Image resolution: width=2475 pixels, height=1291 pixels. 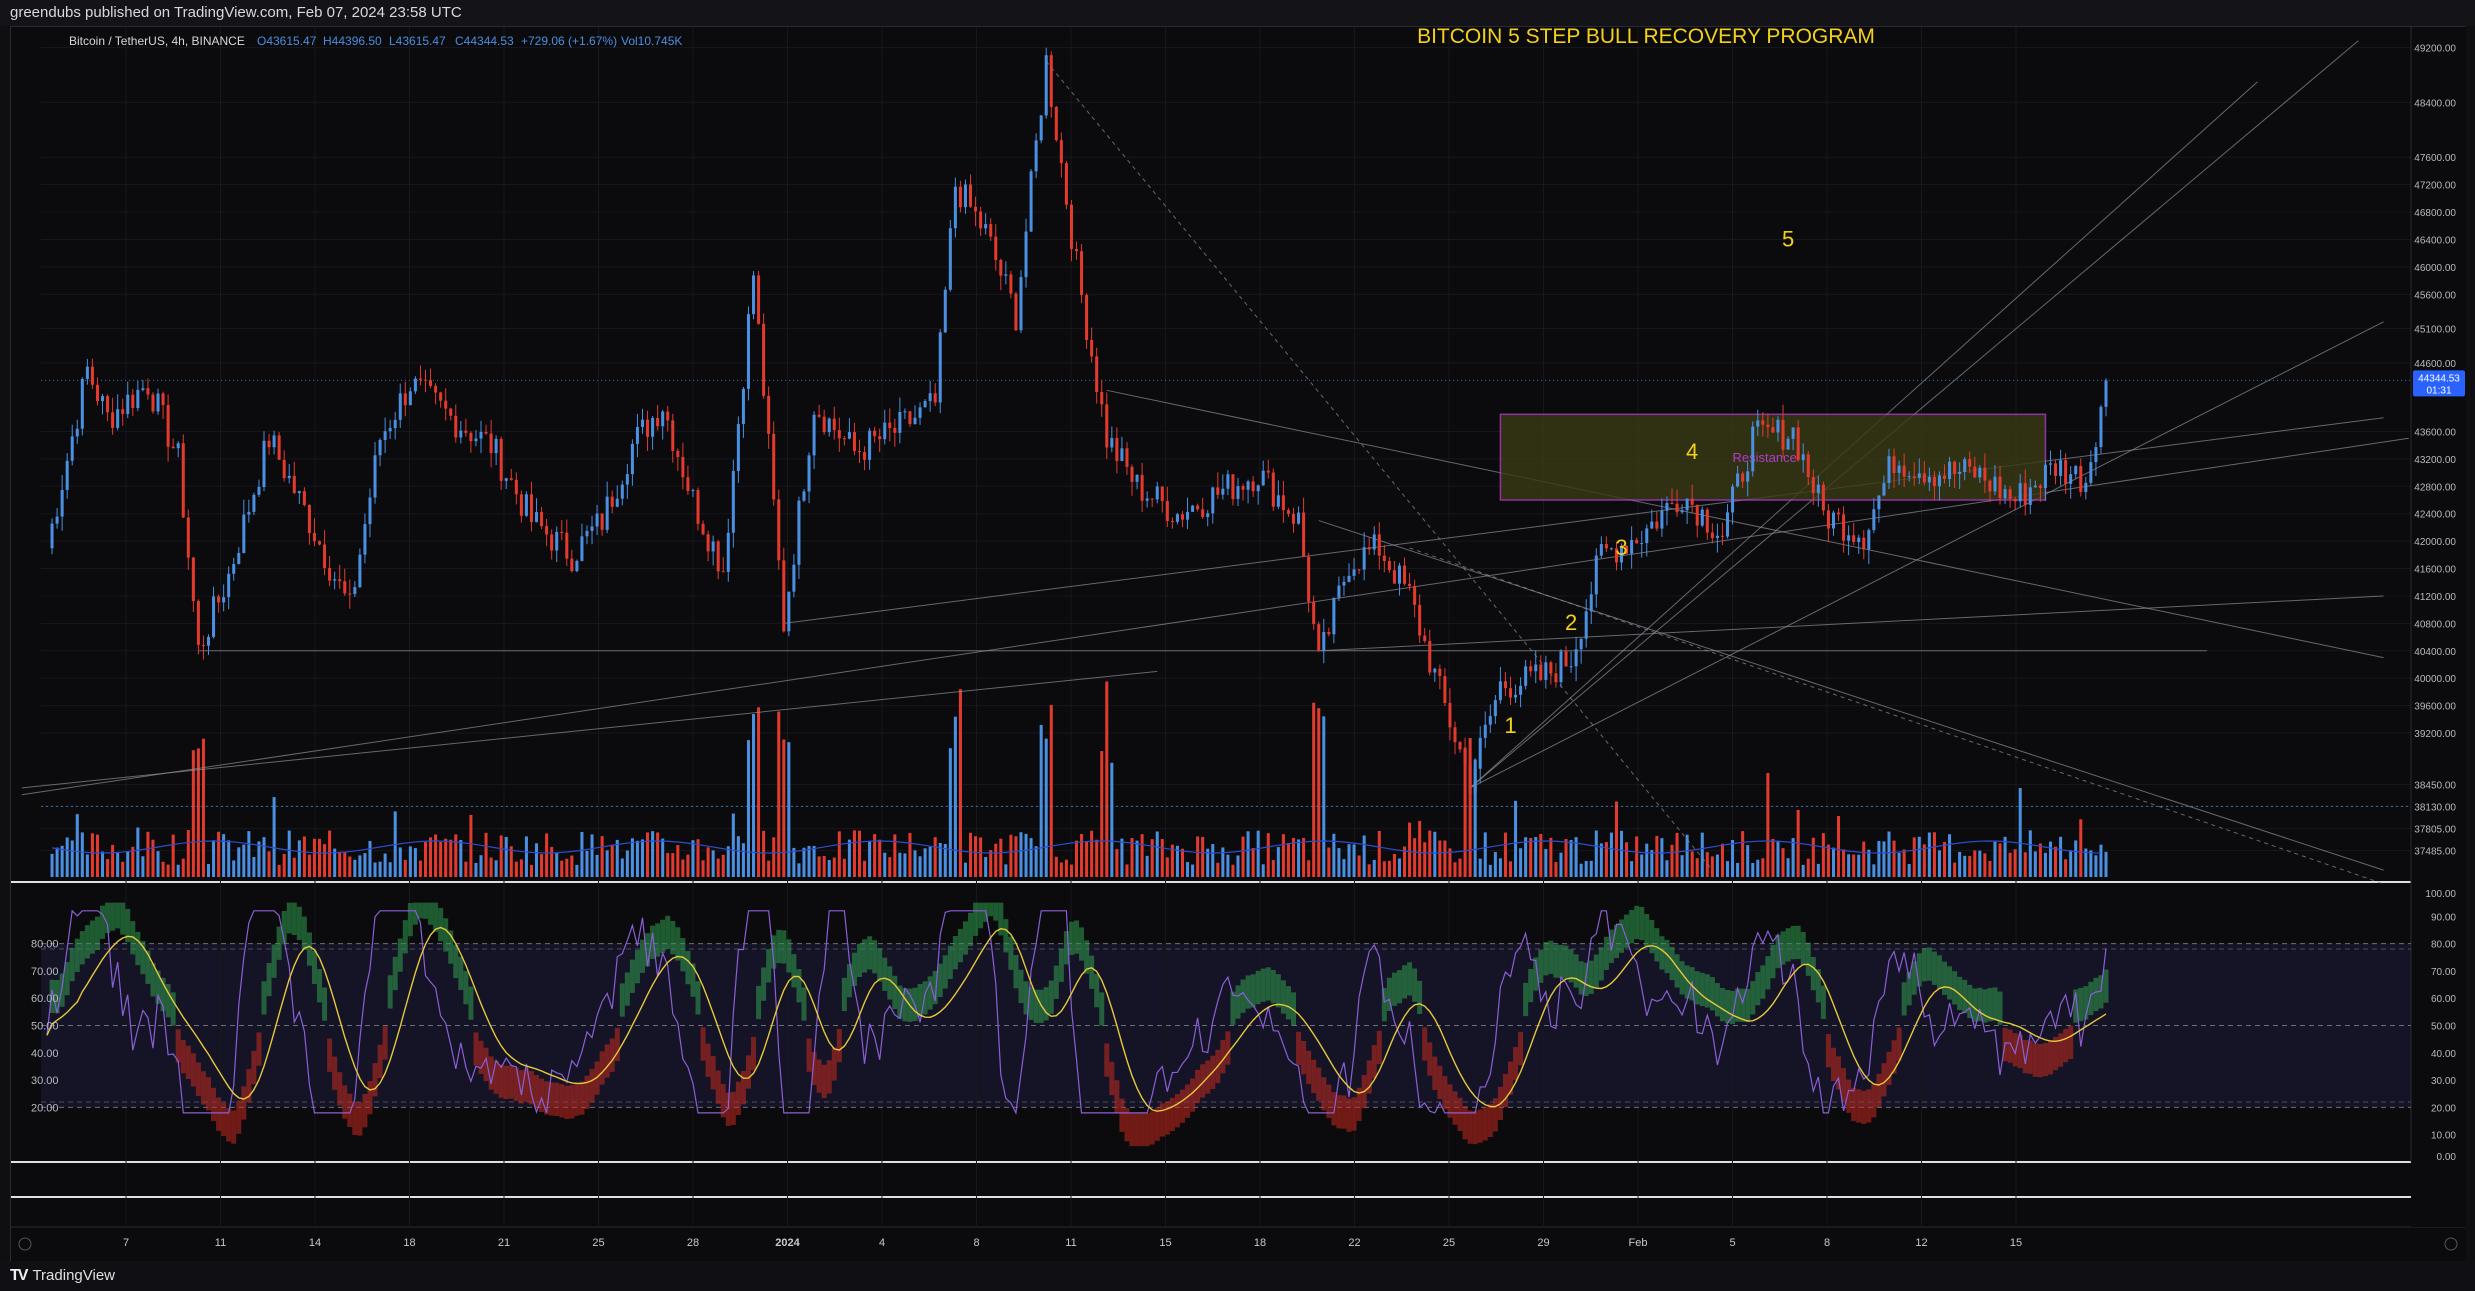 I want to click on chart-title: BITCOIN 5 STEP BULL RECOVERY PROGRAM, so click(x=1646, y=37).